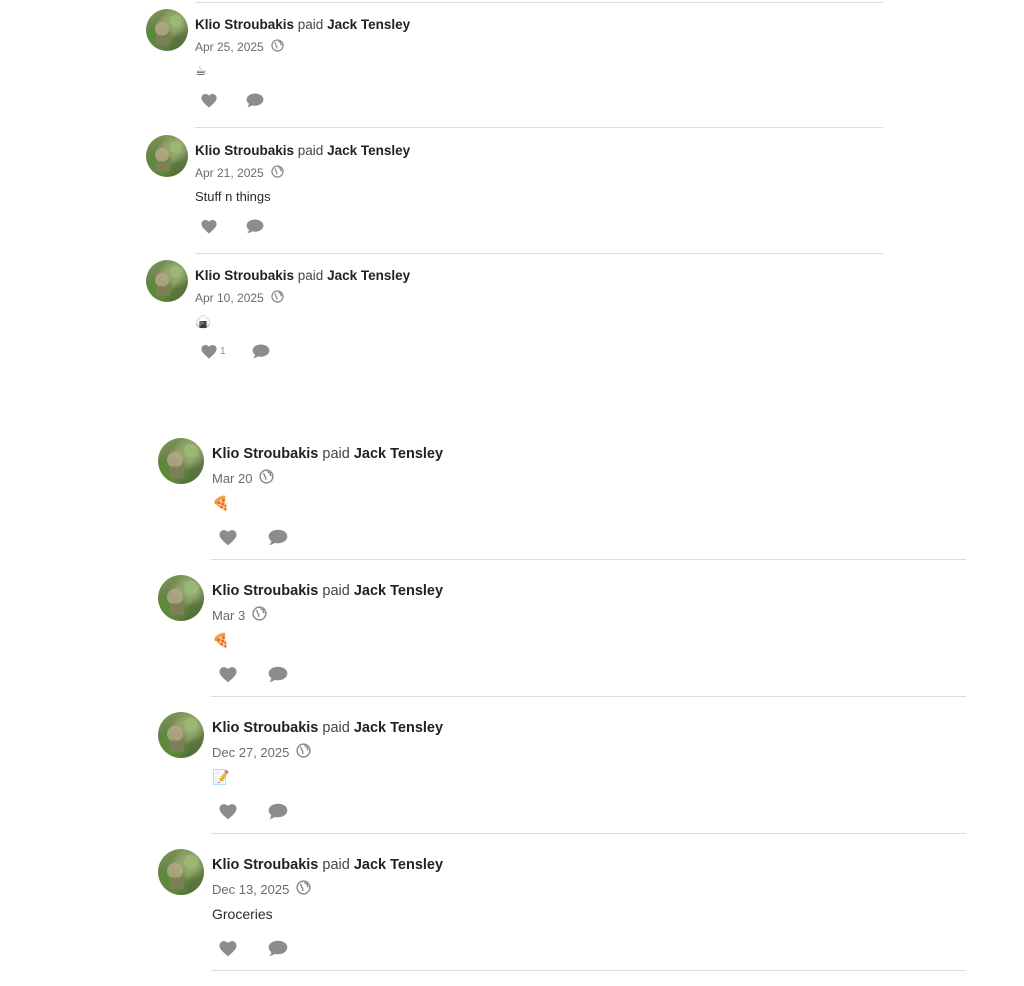  Describe the element at coordinates (242, 914) in the screenshot. I see `transaction-note: Groceries` at that location.